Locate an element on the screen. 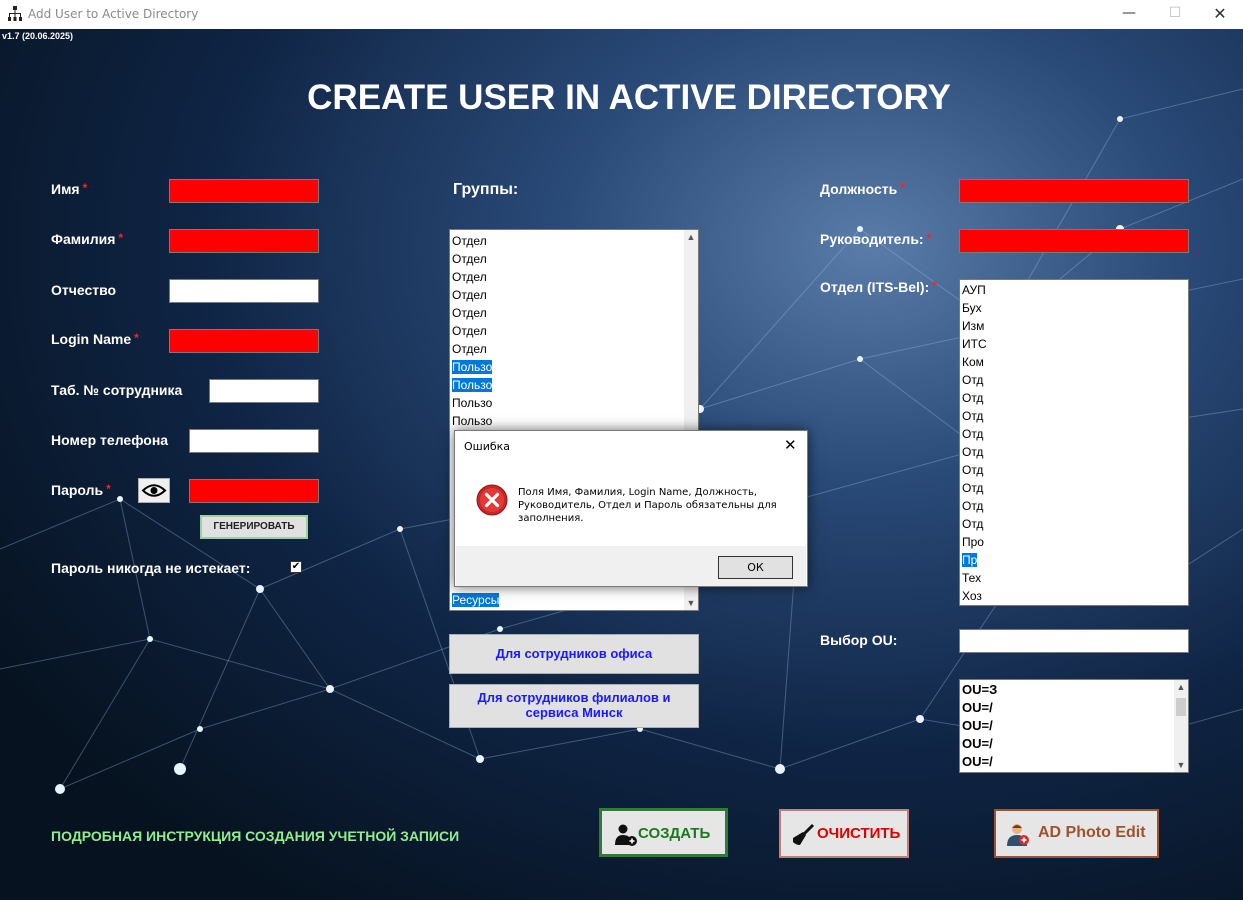 The height and width of the screenshot is (900, 1243). list-item: АУП is located at coordinates (1074, 290).